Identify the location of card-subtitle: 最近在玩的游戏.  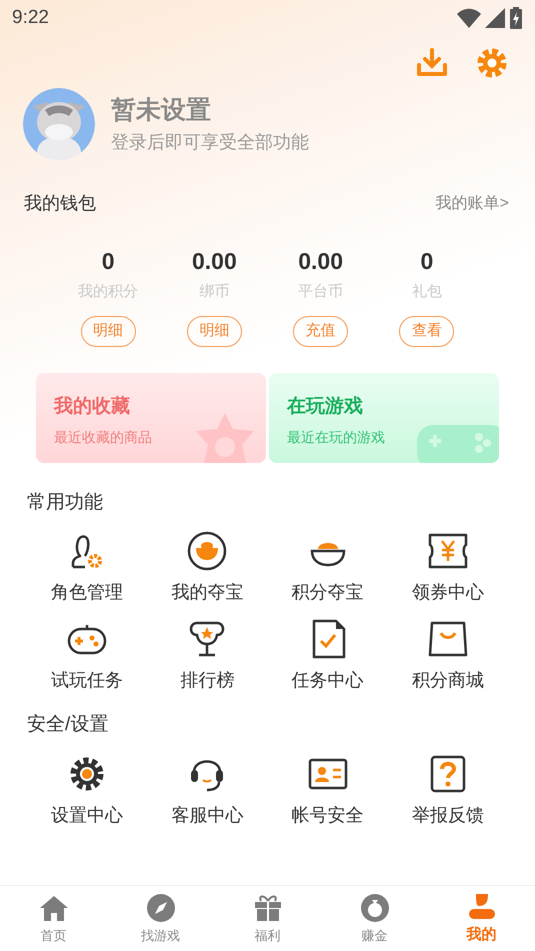
(336, 437).